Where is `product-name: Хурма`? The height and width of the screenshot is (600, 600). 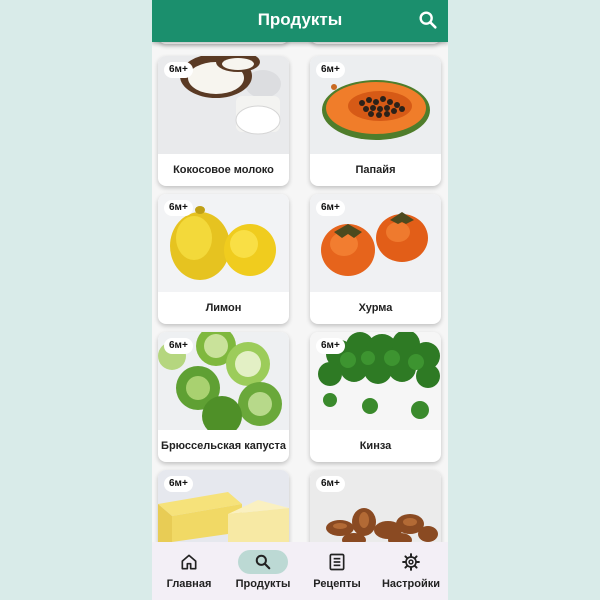 product-name: Хурма is located at coordinates (375, 308).